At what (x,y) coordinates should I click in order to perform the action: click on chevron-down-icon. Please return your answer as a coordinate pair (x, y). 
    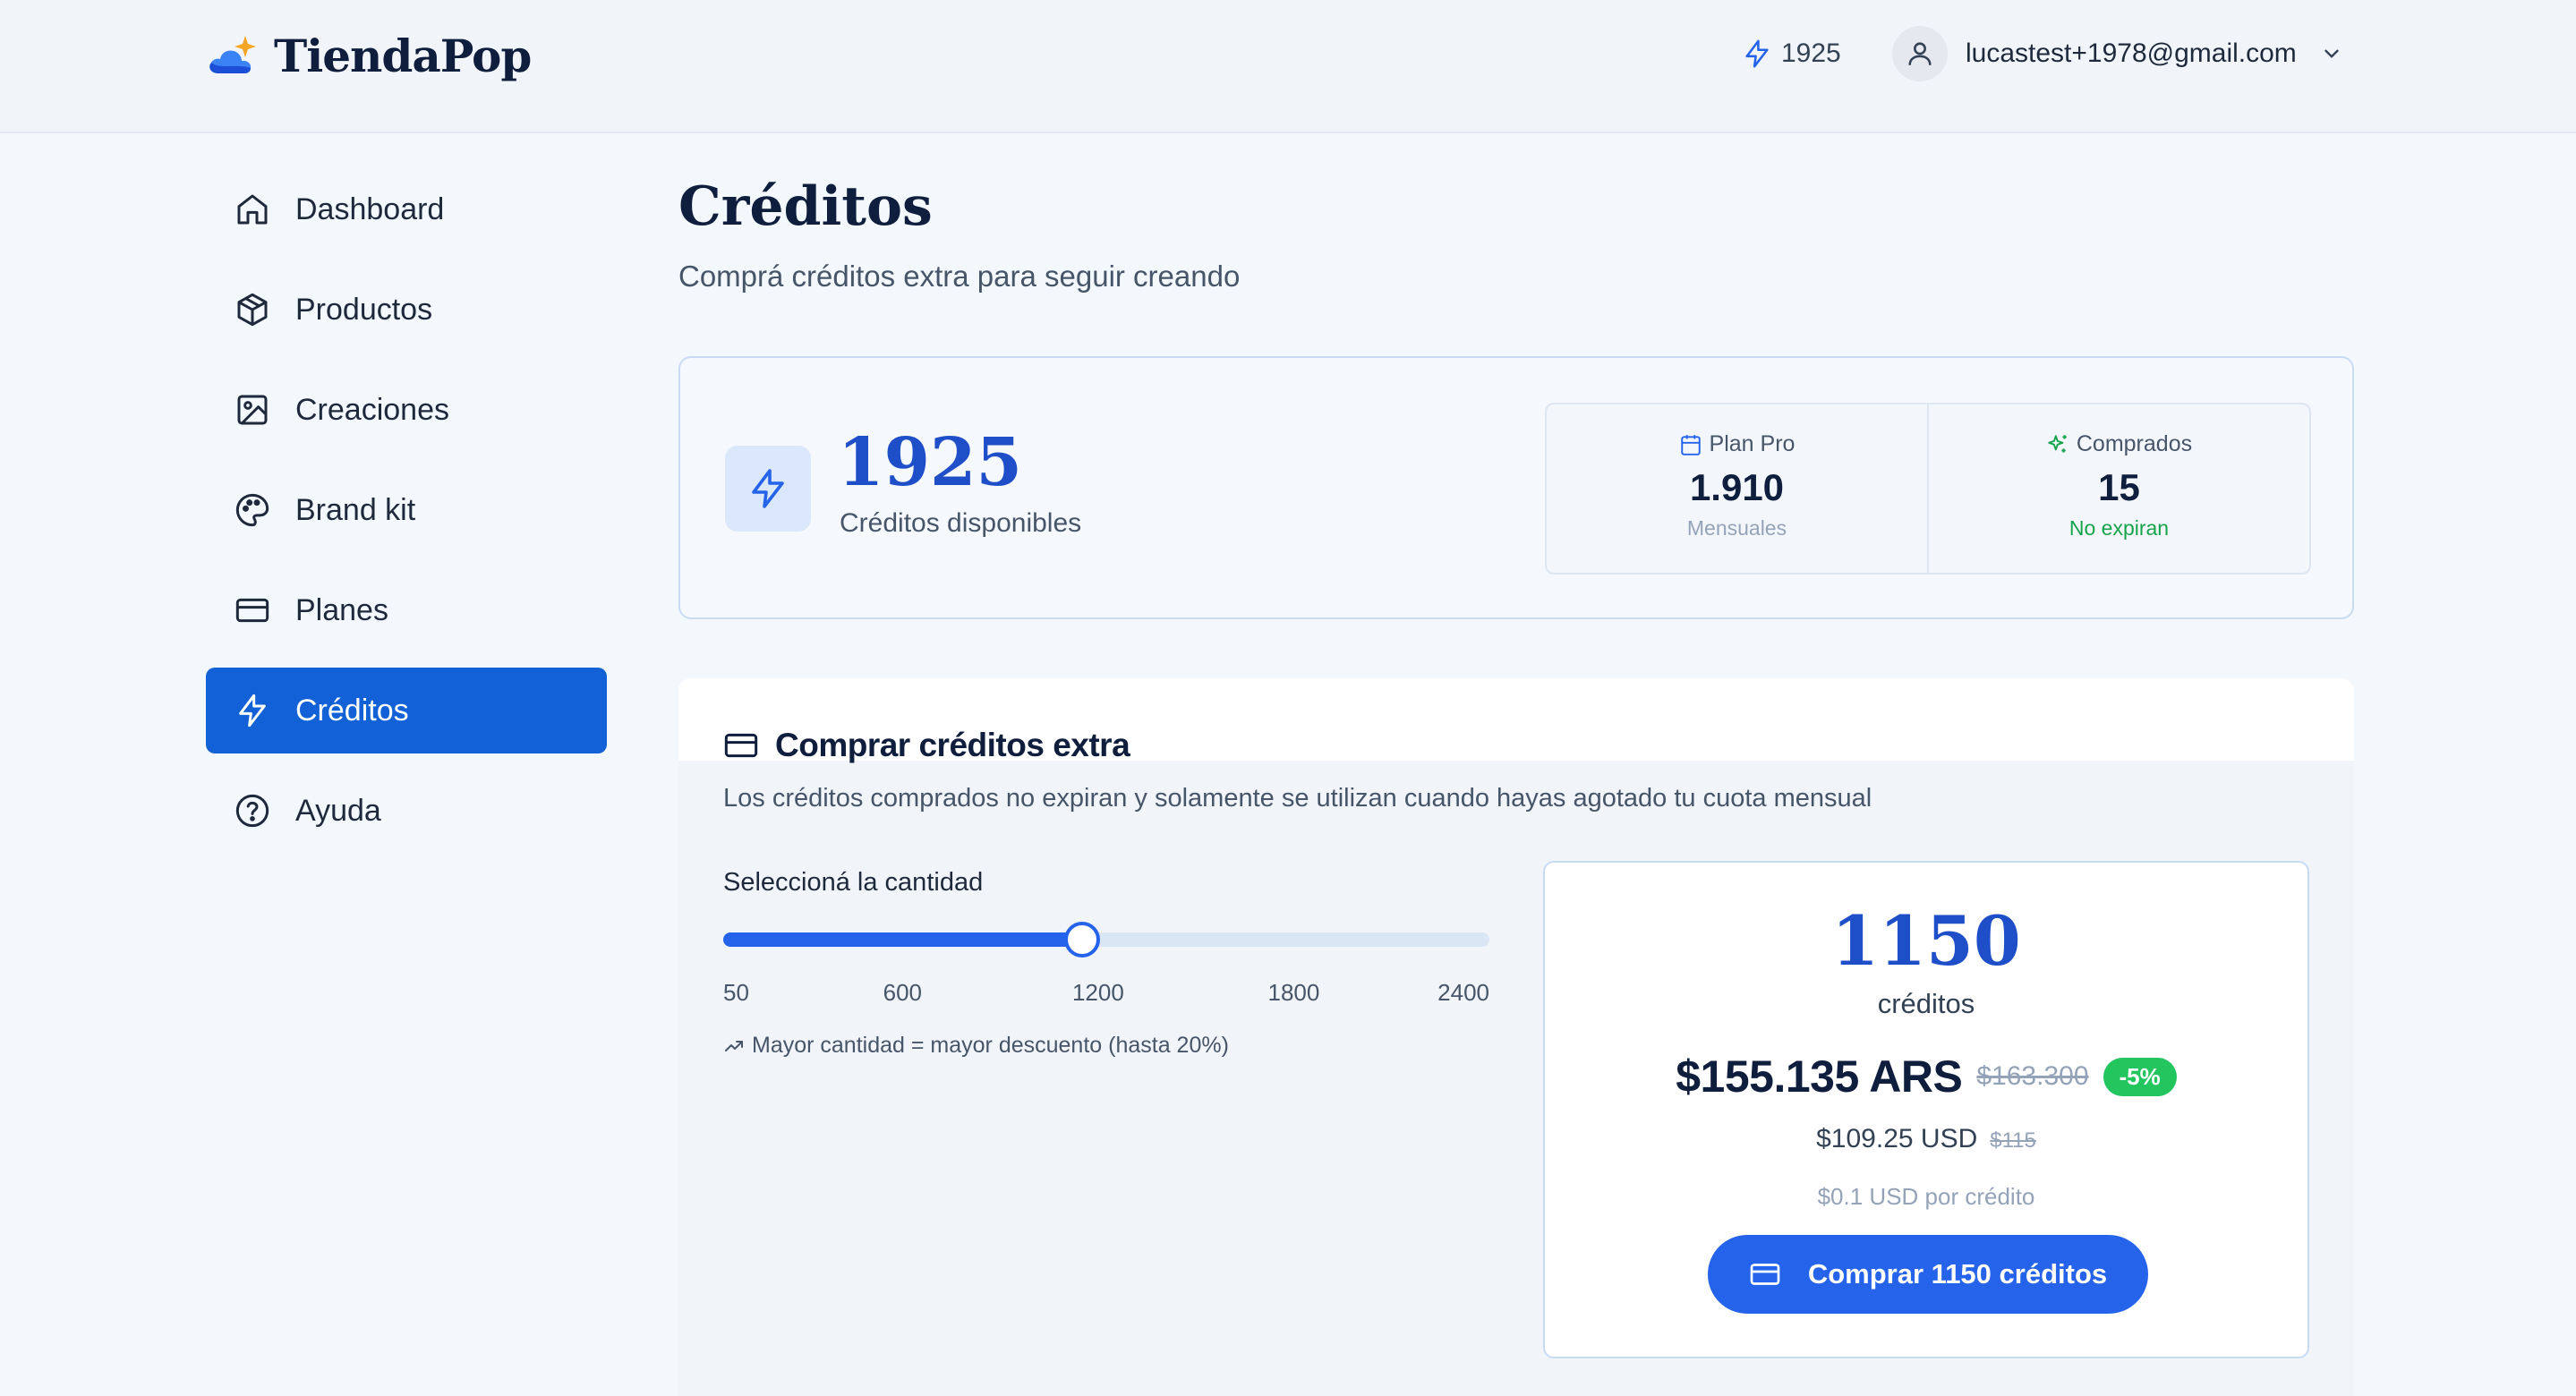
    Looking at the image, I should click on (2331, 53).